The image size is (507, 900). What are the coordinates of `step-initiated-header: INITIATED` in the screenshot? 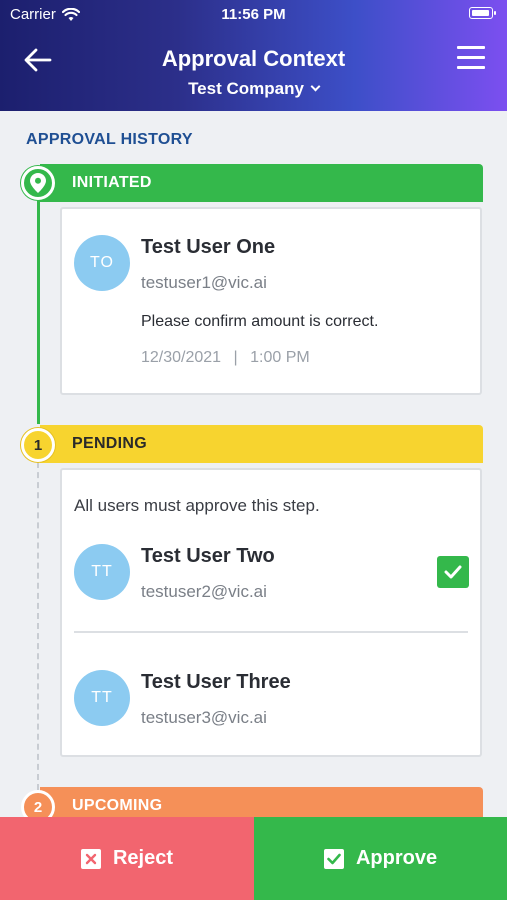 It's located at (261, 183).